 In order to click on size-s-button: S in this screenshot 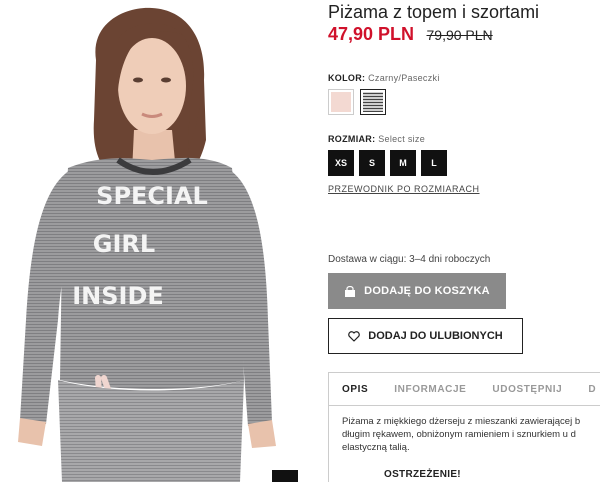, I will do `click(372, 163)`.